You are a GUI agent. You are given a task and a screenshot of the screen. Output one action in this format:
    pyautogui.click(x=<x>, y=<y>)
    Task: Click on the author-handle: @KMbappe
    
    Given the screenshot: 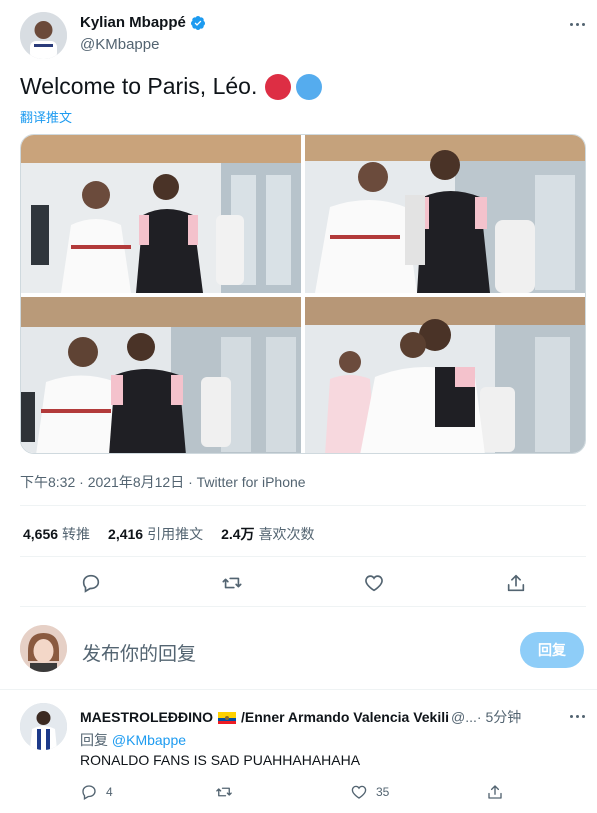 What is the action you would take?
    pyautogui.click(x=119, y=44)
    